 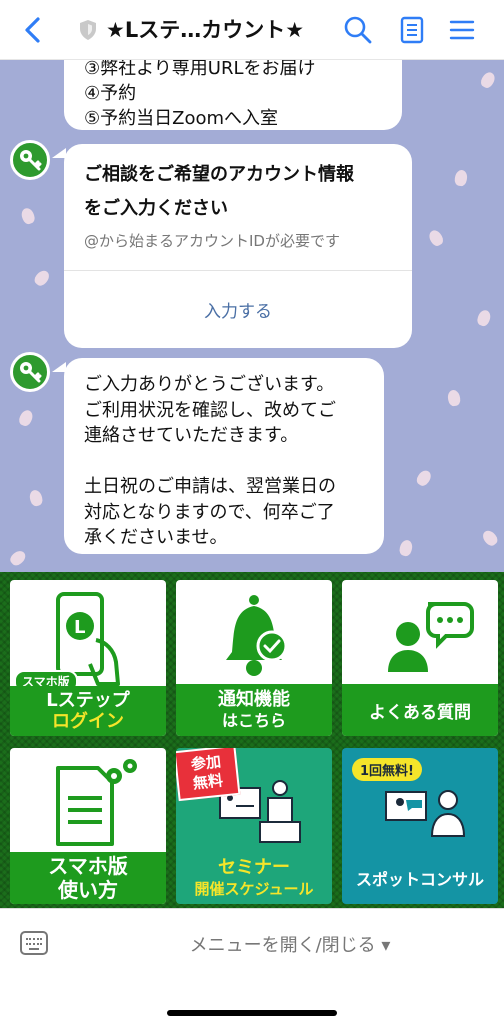 What do you see at coordinates (205, 30) in the screenshot?
I see `chat-title: ★Lステ…カウント★` at bounding box center [205, 30].